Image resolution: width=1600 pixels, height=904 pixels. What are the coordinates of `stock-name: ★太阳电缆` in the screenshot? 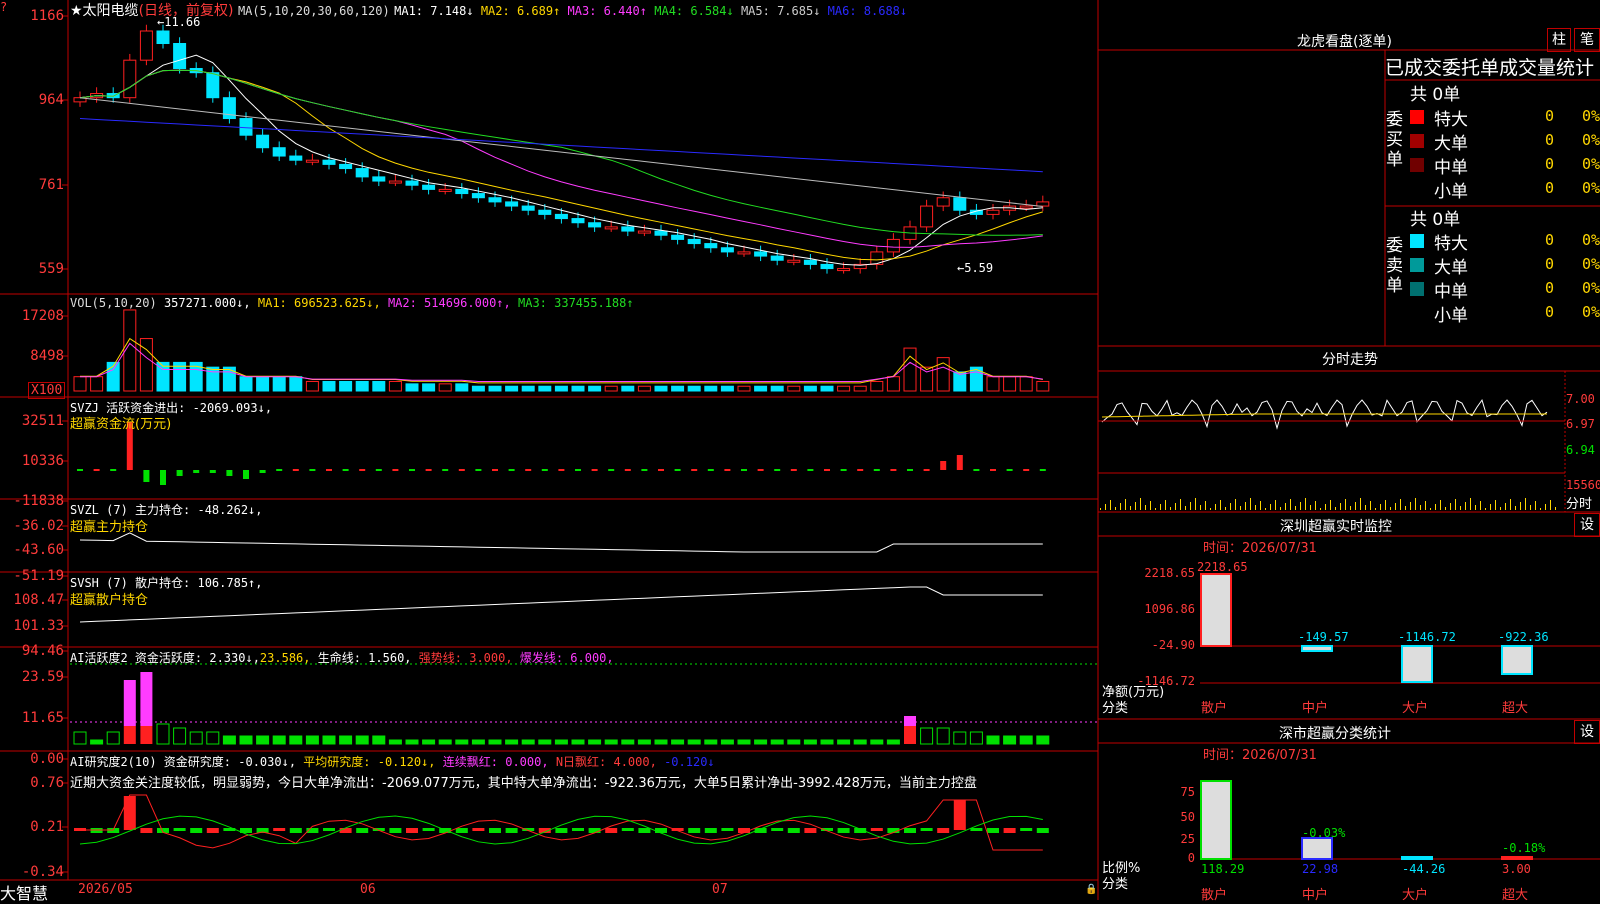 It's located at (104, 11).